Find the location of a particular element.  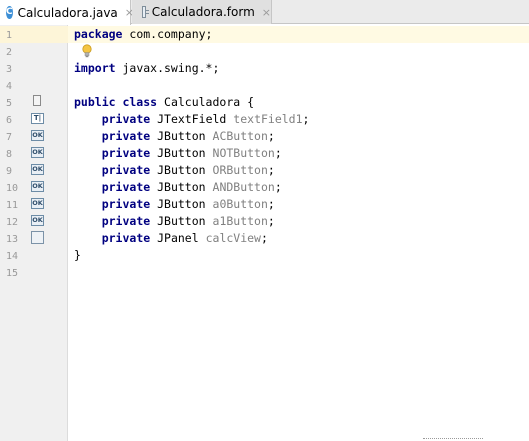

line-number: 7 is located at coordinates (9, 137).